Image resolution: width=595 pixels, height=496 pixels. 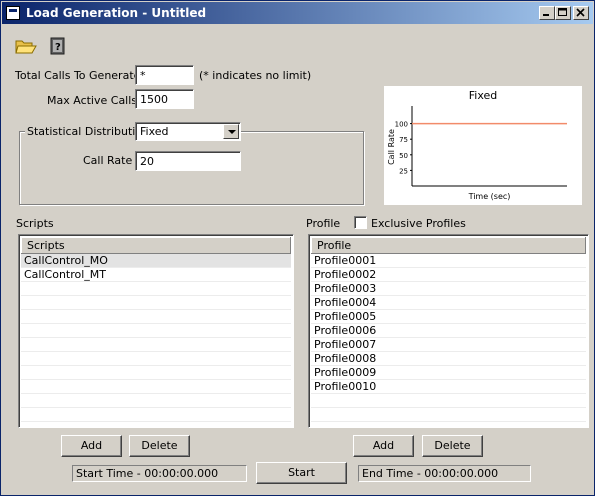 What do you see at coordinates (301, 473) in the screenshot?
I see `start-button: Start` at bounding box center [301, 473].